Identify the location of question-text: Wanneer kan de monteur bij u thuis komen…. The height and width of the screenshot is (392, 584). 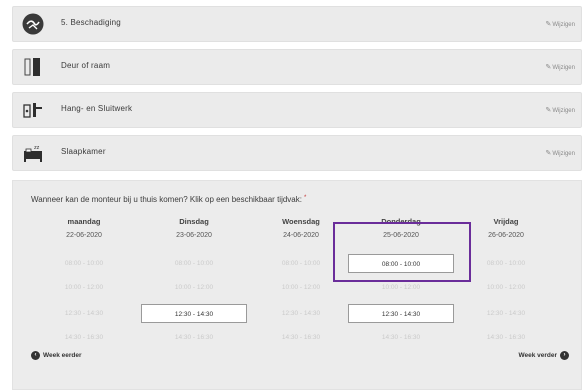
(166, 199).